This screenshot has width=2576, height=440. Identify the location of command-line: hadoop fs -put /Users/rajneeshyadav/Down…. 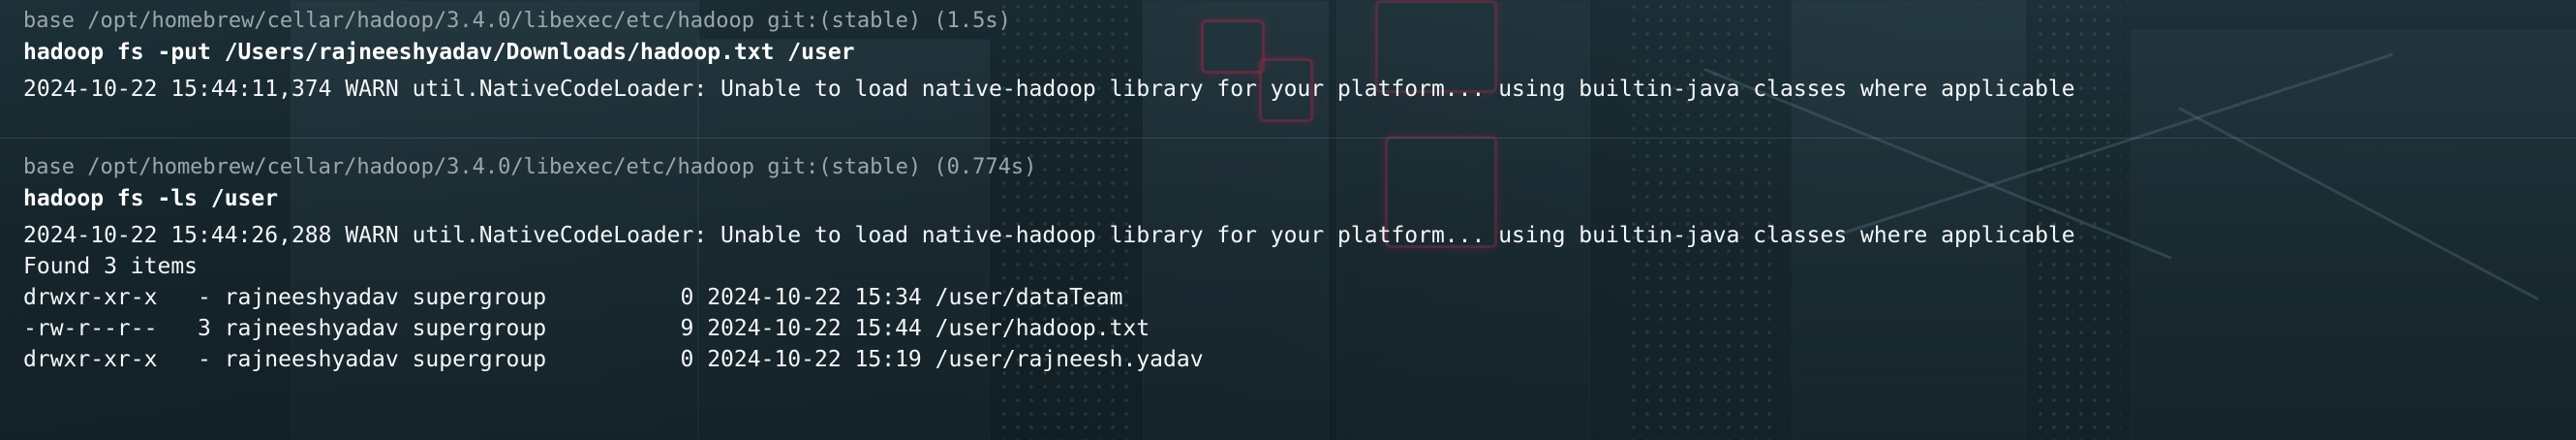
(439, 52).